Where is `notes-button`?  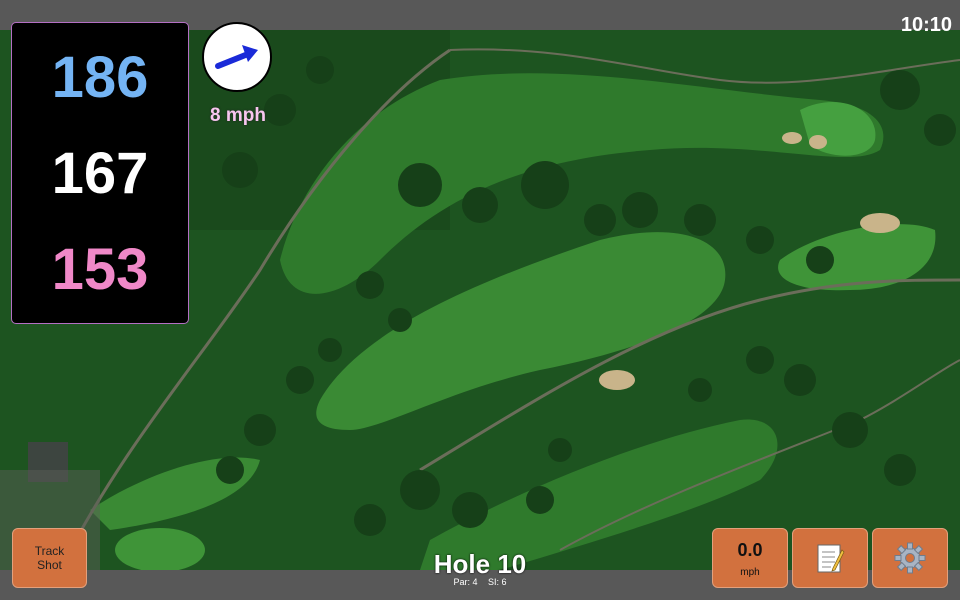 notes-button is located at coordinates (830, 558).